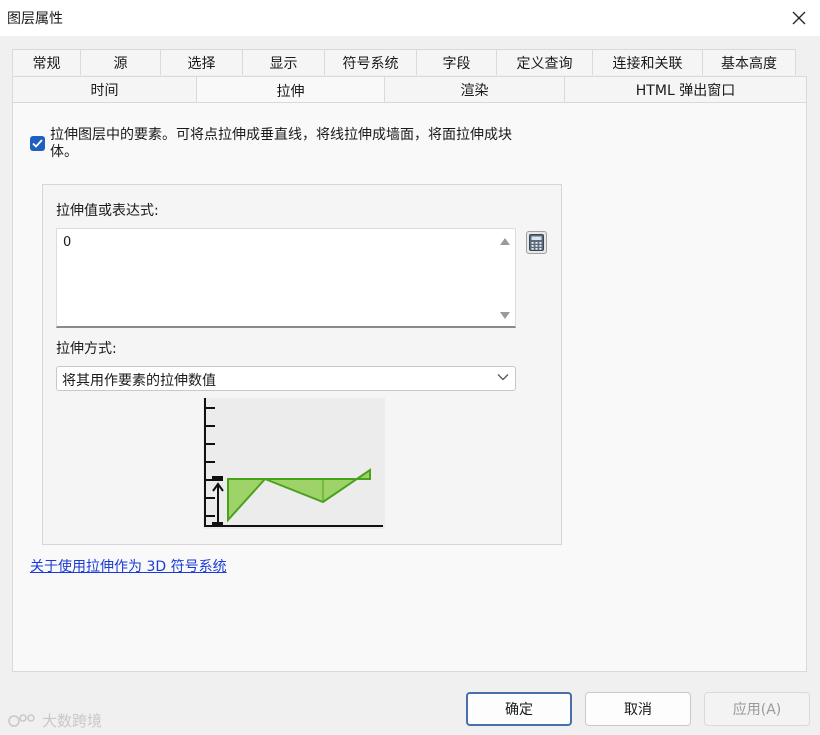 The height and width of the screenshot is (735, 820). I want to click on chevron-down-icon, so click(503, 377).